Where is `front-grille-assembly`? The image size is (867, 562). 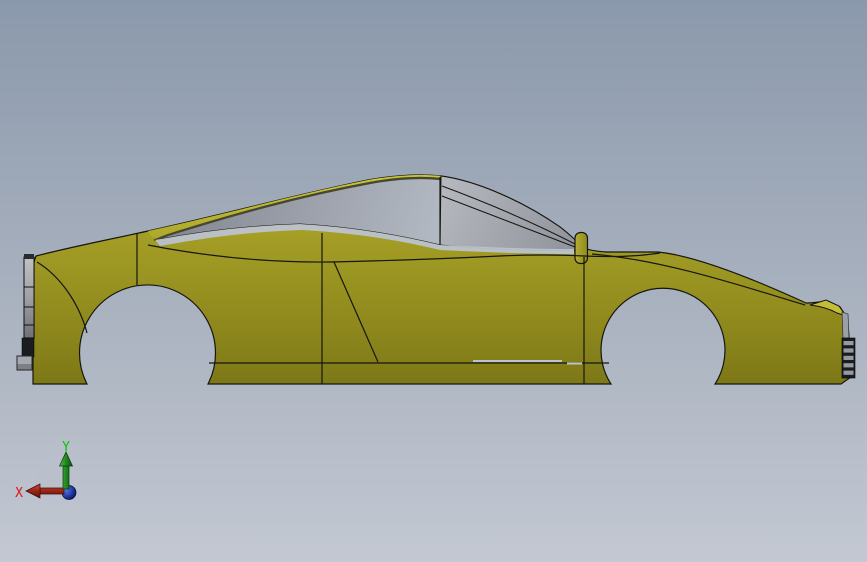 front-grille-assembly is located at coordinates (25, 312).